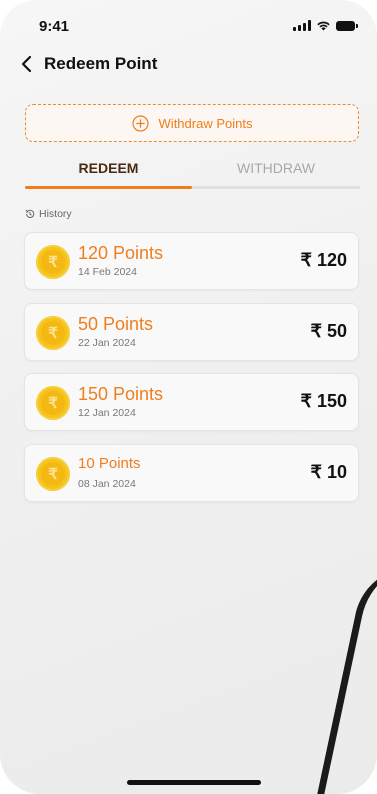 This screenshot has height=794, width=377. I want to click on battery-icon, so click(347, 25).